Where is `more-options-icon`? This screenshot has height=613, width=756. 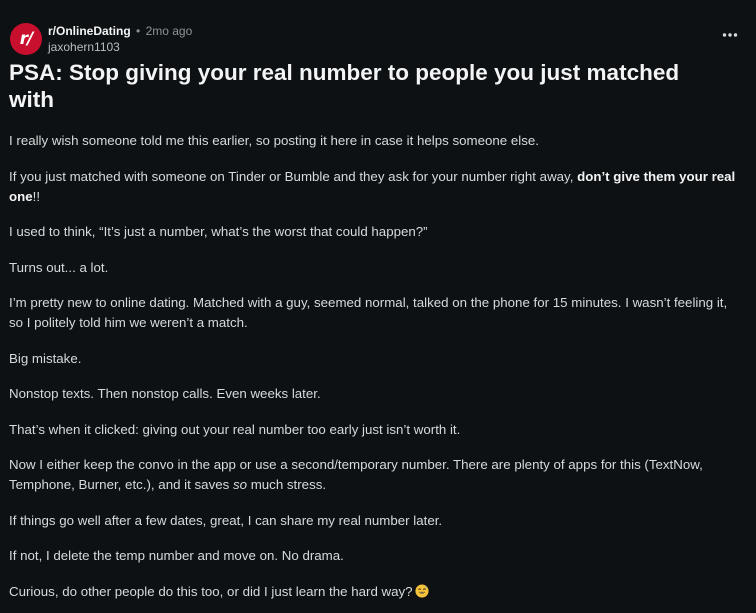 more-options-icon is located at coordinates (730, 35).